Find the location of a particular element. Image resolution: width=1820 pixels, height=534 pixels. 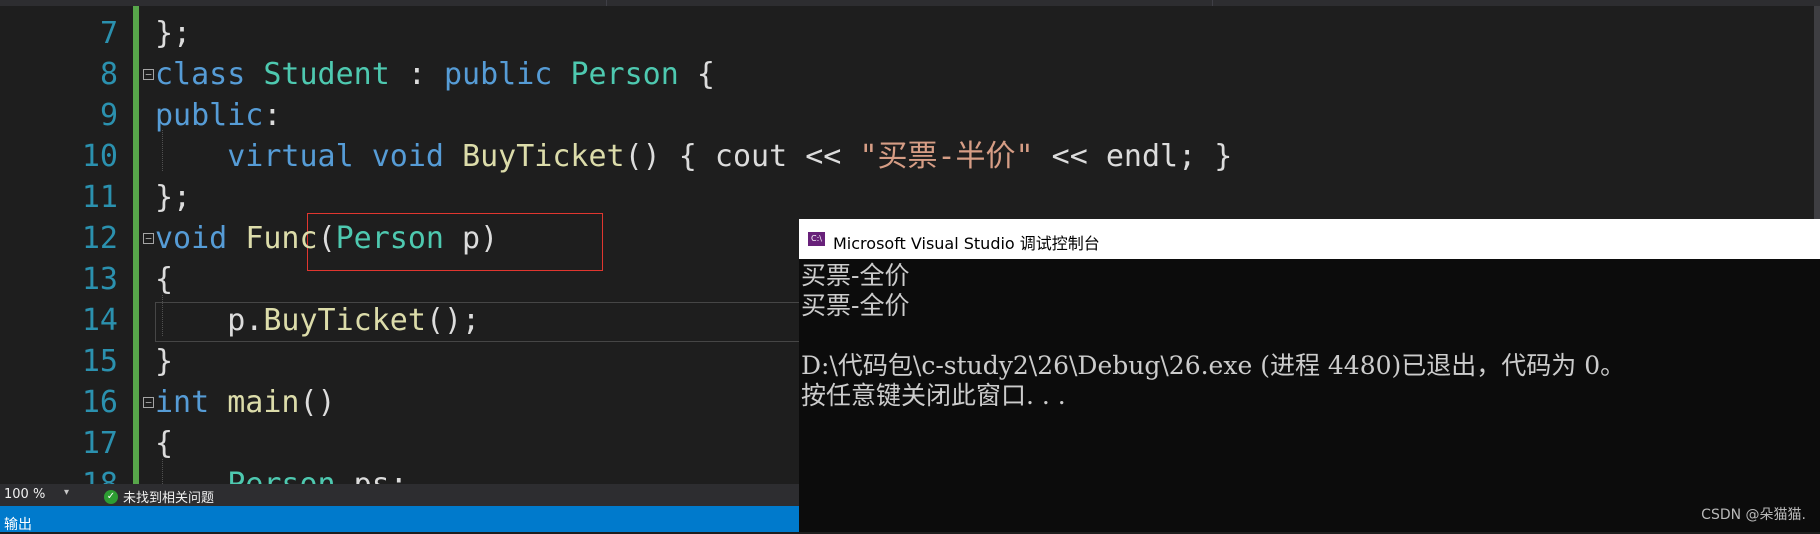

code-token: (); is located at coordinates (453, 320).